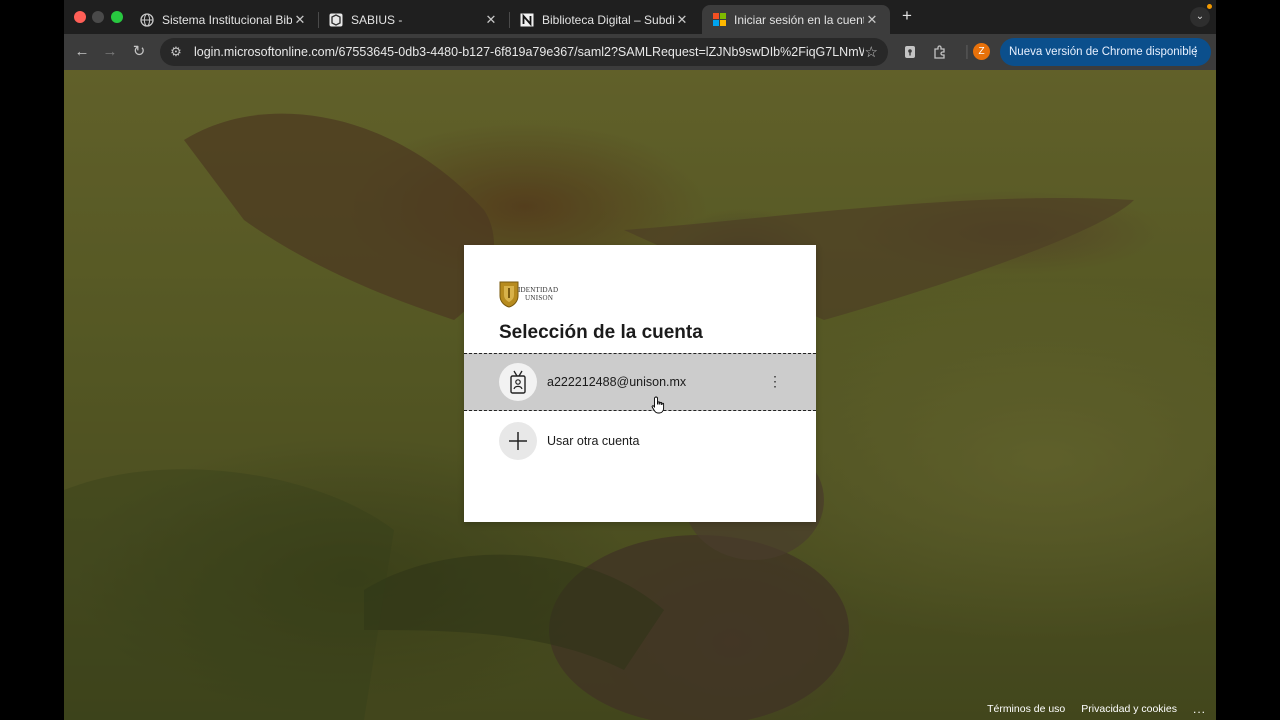 The image size is (1280, 720). What do you see at coordinates (601, 332) in the screenshot?
I see `dialog-title: Selección de la cuenta` at bounding box center [601, 332].